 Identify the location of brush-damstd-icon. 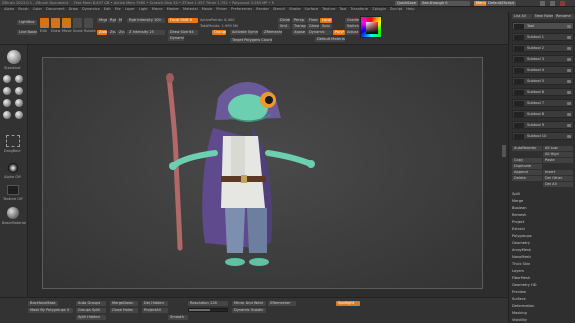
(7, 115).